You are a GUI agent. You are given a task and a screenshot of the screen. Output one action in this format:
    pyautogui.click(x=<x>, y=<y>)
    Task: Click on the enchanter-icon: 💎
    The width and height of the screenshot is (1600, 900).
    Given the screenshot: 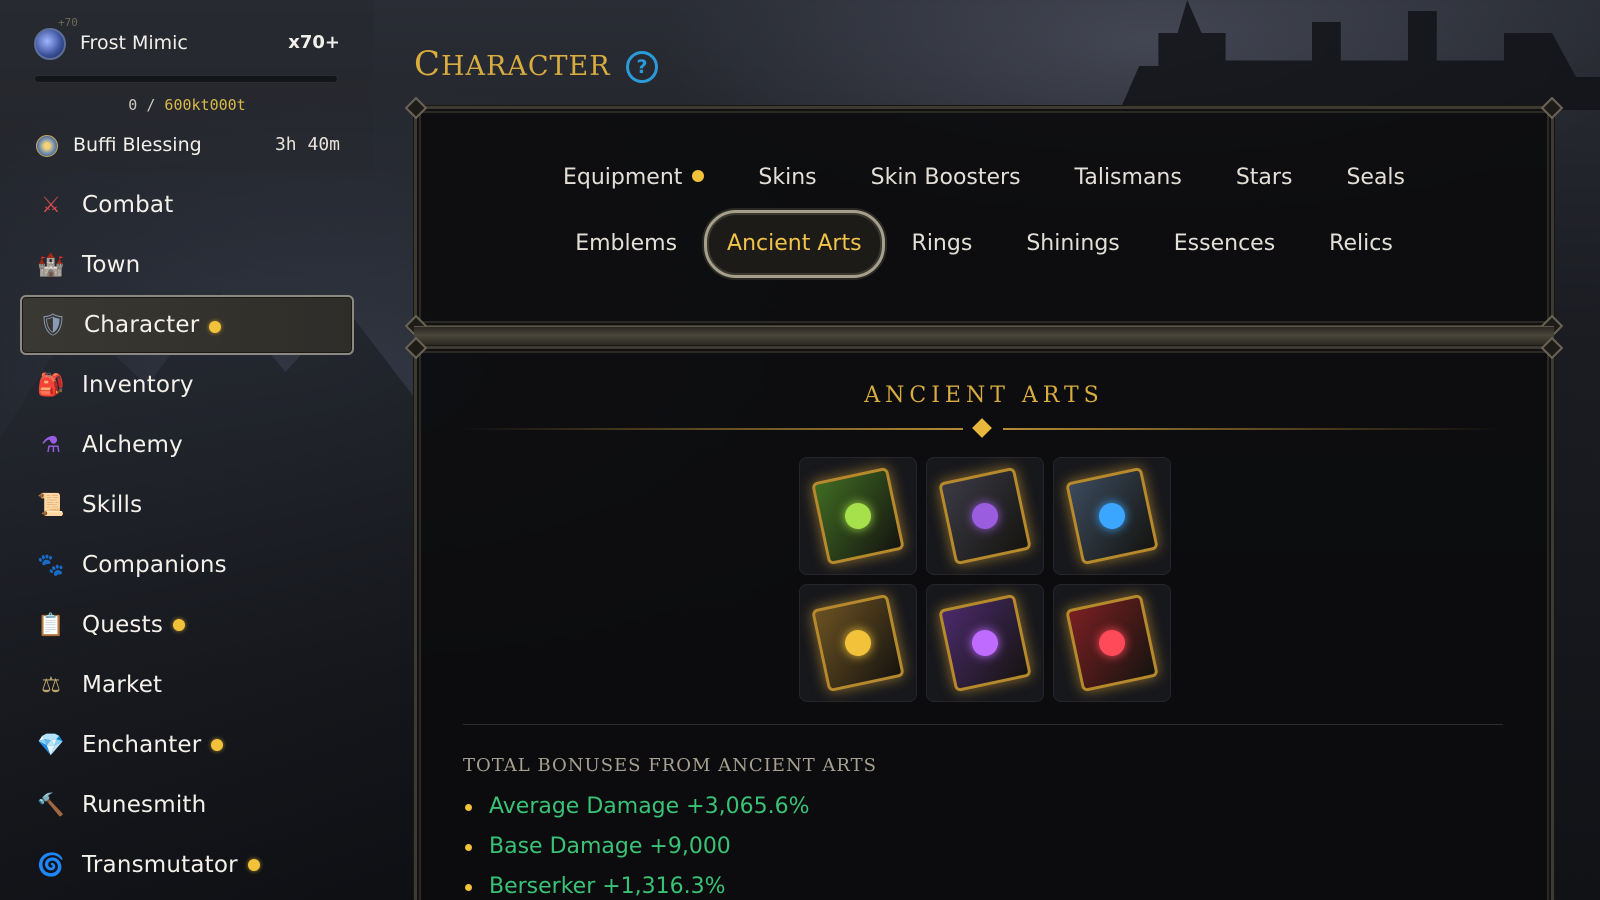 What is the action you would take?
    pyautogui.click(x=51, y=745)
    